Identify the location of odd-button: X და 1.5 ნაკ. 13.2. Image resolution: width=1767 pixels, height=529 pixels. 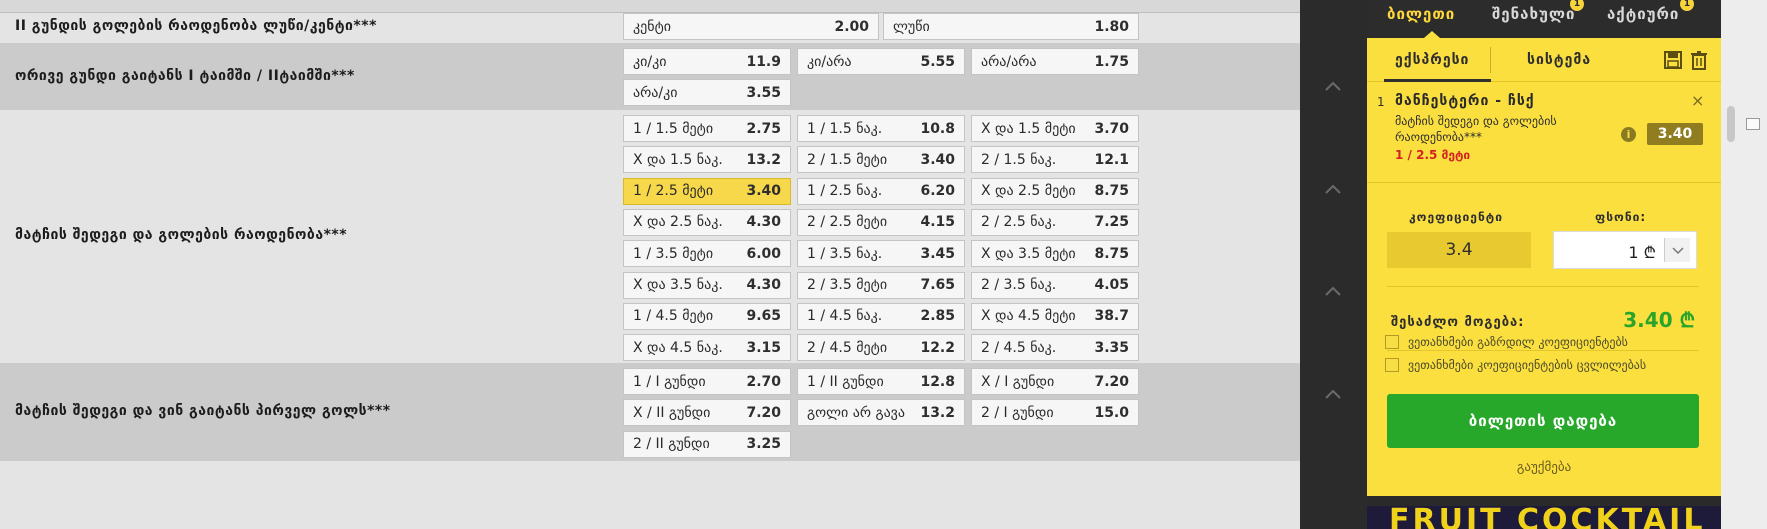
(707, 160).